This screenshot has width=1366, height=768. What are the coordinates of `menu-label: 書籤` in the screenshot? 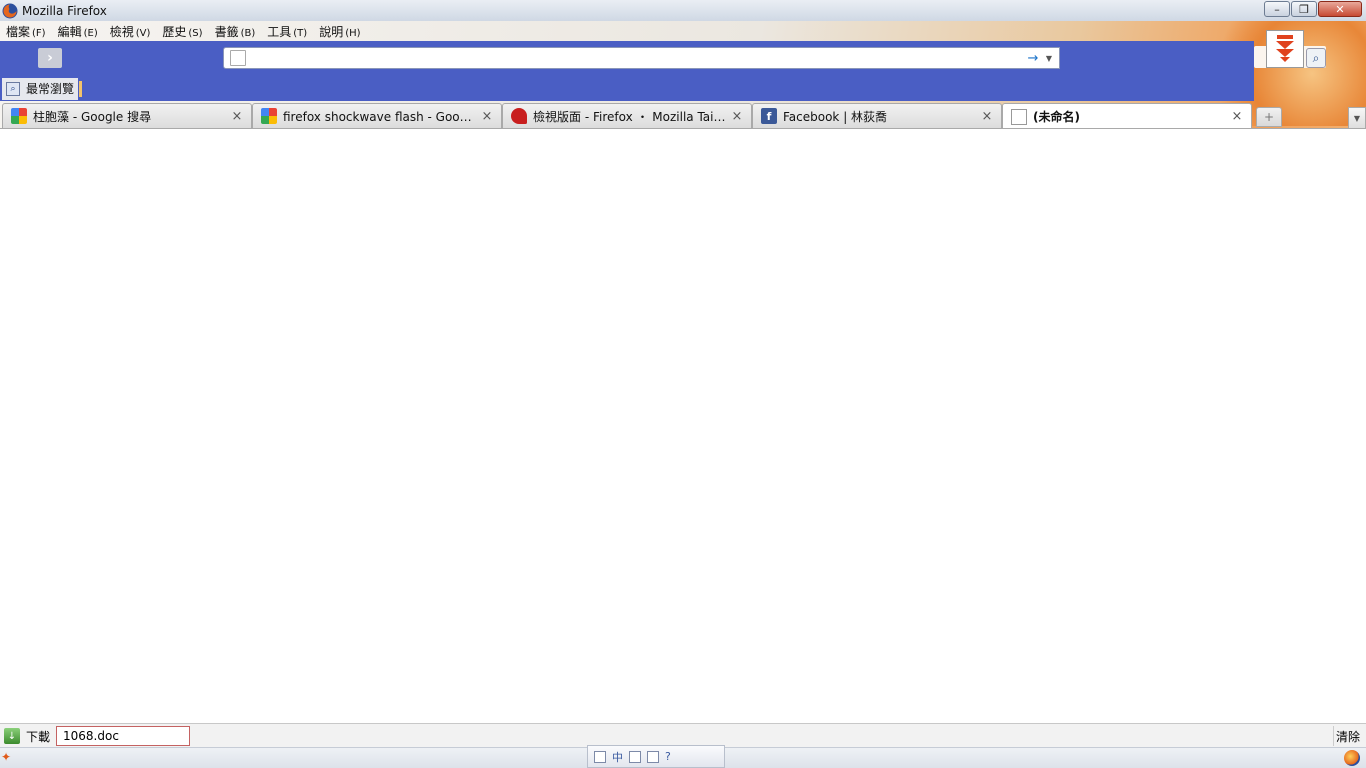 It's located at (226, 31).